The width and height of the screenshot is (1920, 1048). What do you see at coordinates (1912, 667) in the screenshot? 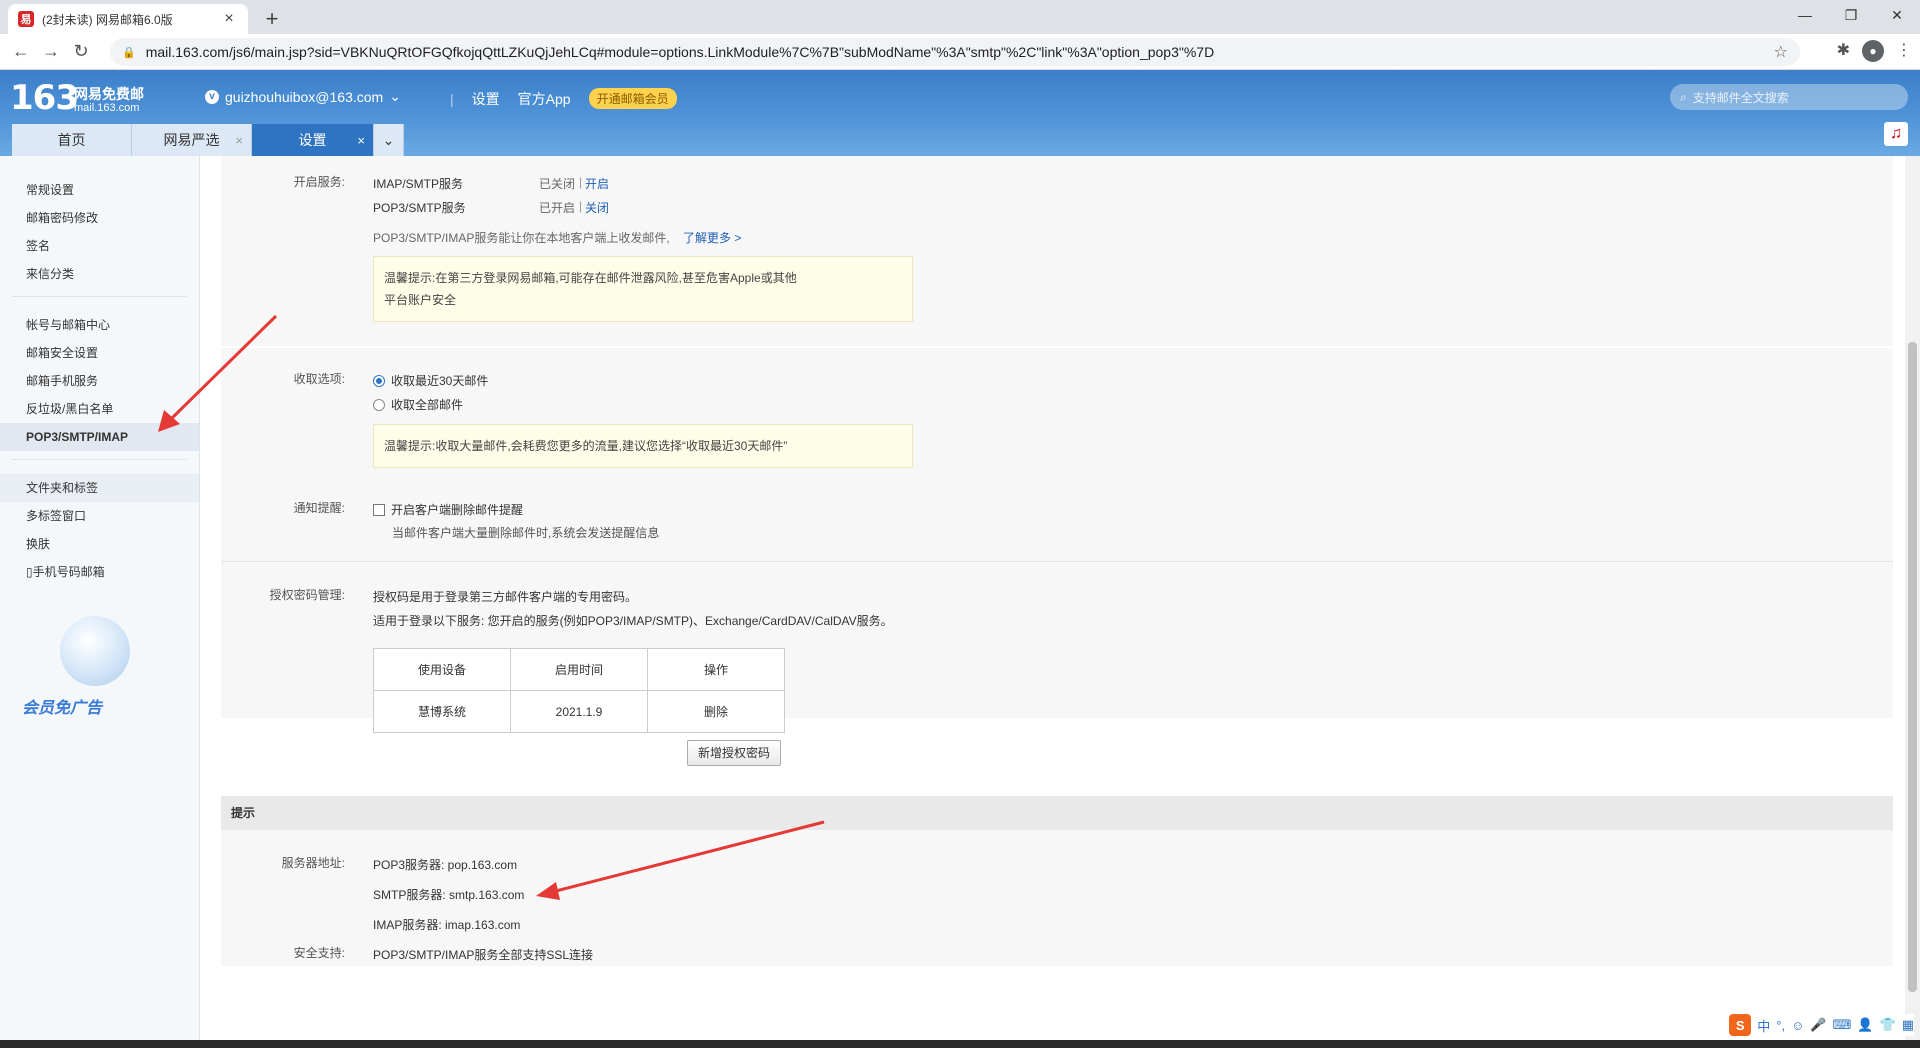
I see `scrollbar-thumb` at bounding box center [1912, 667].